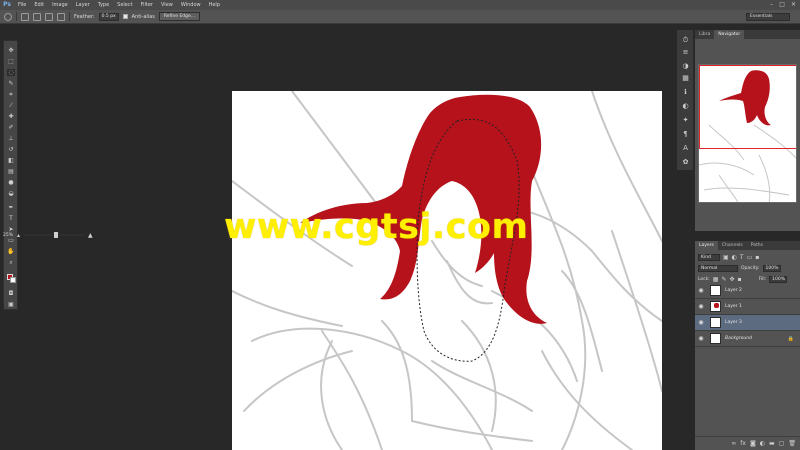 The width and height of the screenshot is (800, 450). What do you see at coordinates (685, 134) in the screenshot?
I see `paragraph-panel-icon: ¶` at bounding box center [685, 134].